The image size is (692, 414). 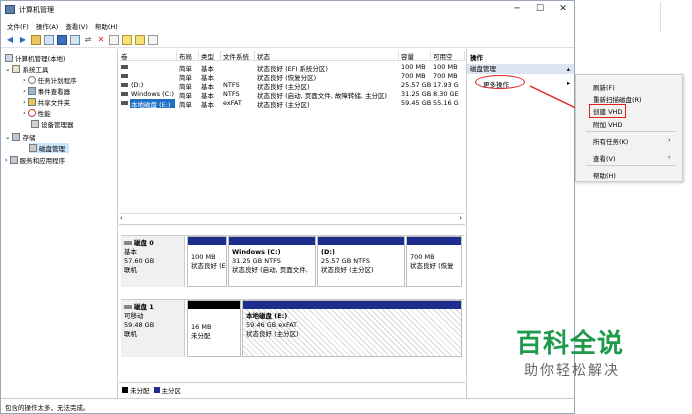 I want to click on col-type: 类型, so click(x=210, y=56).